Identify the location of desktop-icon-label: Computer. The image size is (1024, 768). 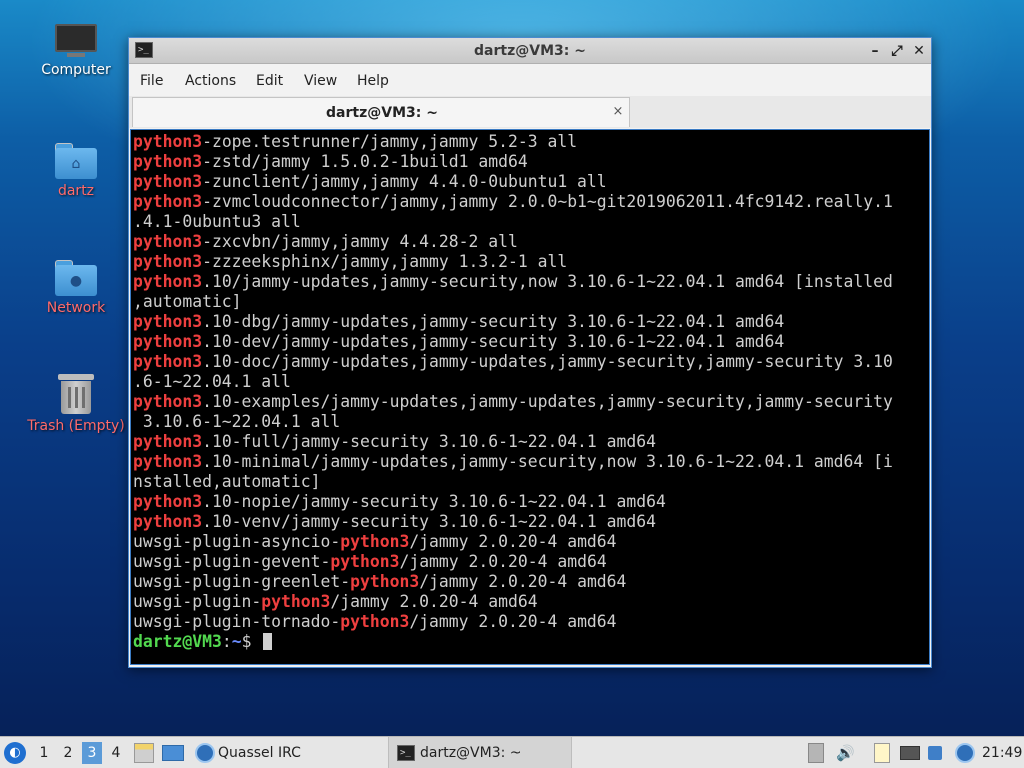
(76, 70).